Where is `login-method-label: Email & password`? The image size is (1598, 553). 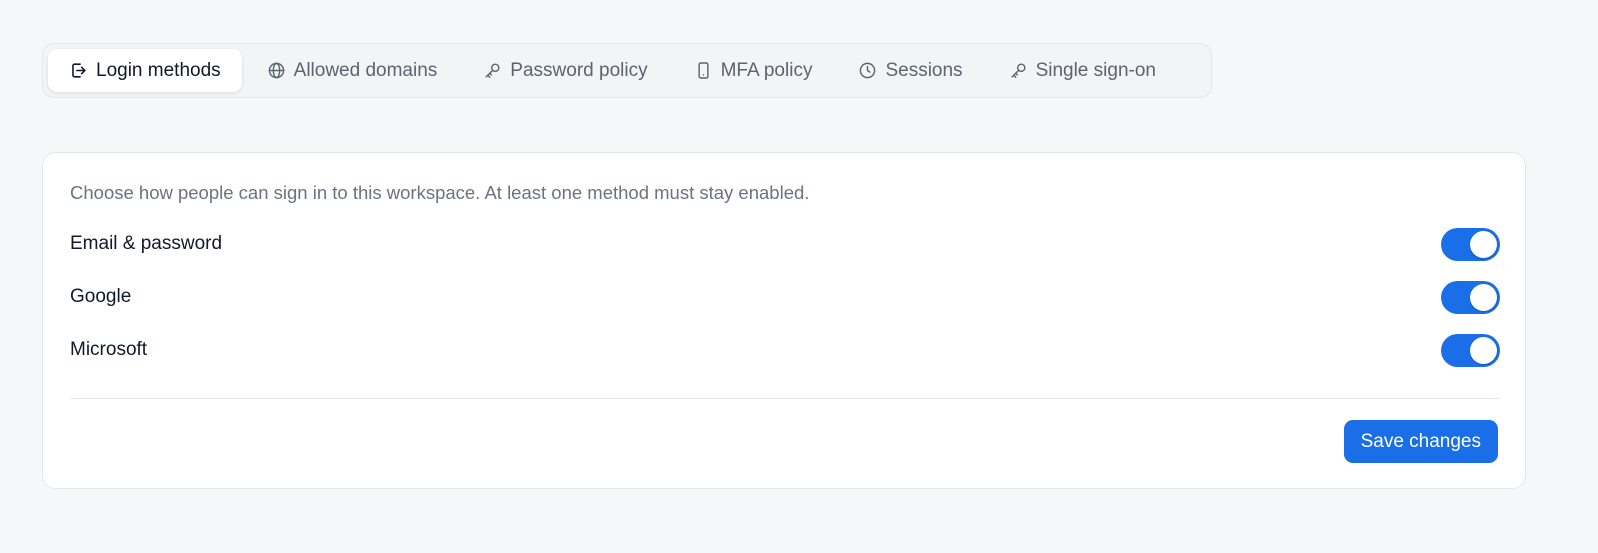
login-method-label: Email & password is located at coordinates (146, 243).